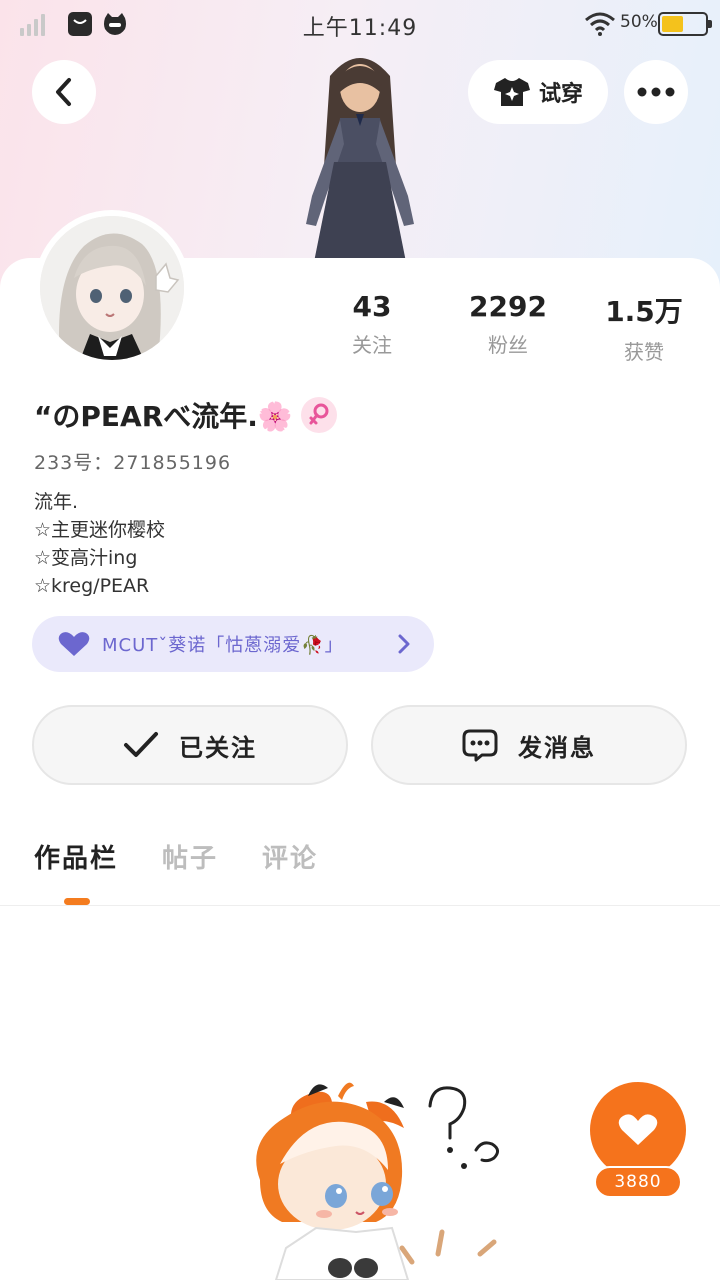 The image size is (720, 1280). What do you see at coordinates (685, 24) in the screenshot?
I see `battery-icon` at bounding box center [685, 24].